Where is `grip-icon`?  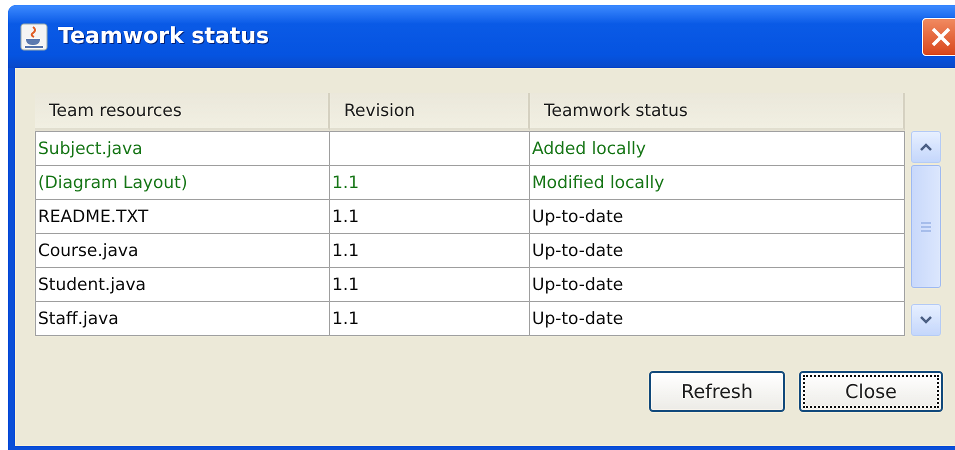 grip-icon is located at coordinates (926, 227).